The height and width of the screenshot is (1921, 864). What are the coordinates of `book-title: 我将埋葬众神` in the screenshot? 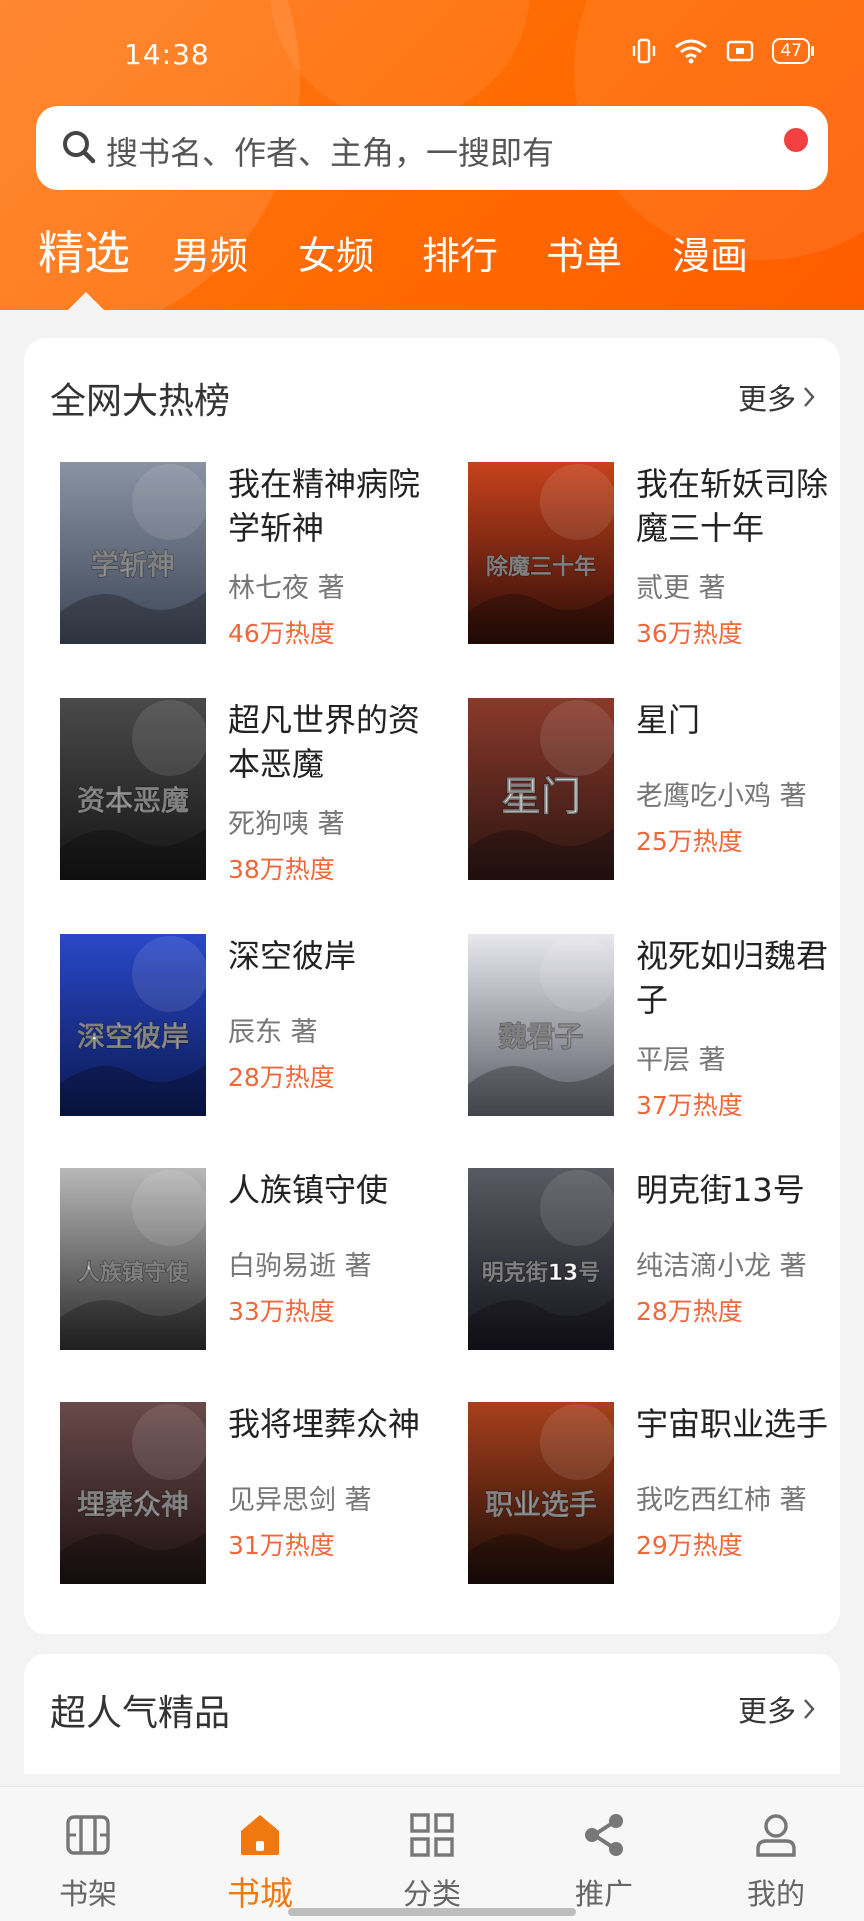 It's located at (328, 1424).